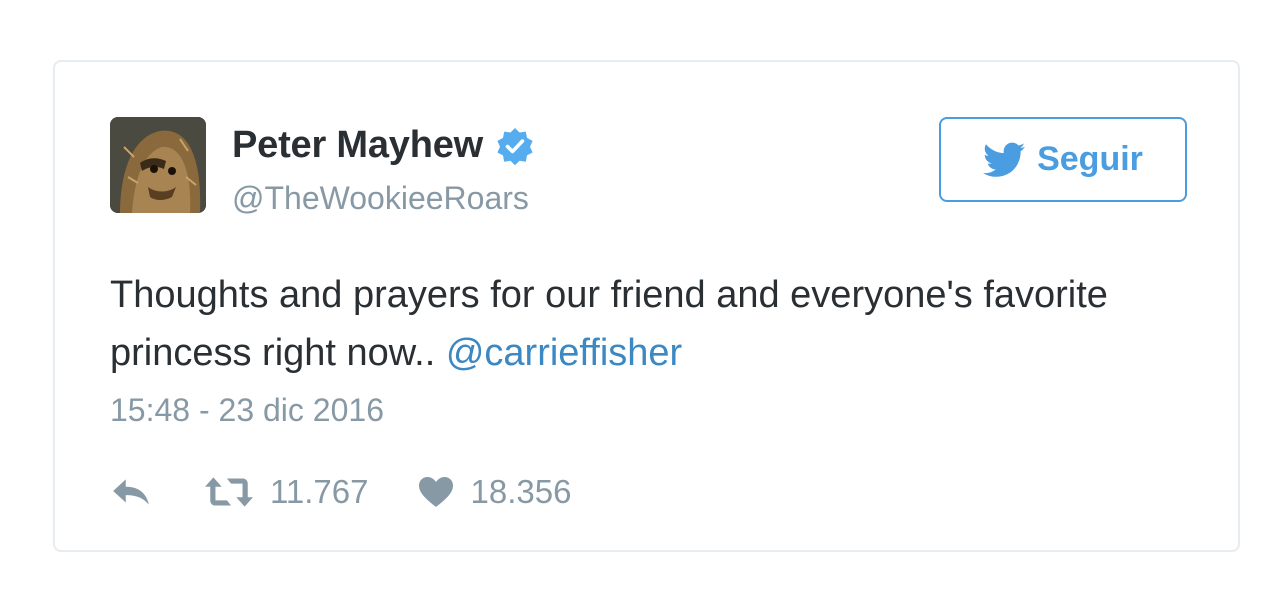 This screenshot has height=599, width=1280. I want to click on follow-button: Seguir, so click(1063, 159).